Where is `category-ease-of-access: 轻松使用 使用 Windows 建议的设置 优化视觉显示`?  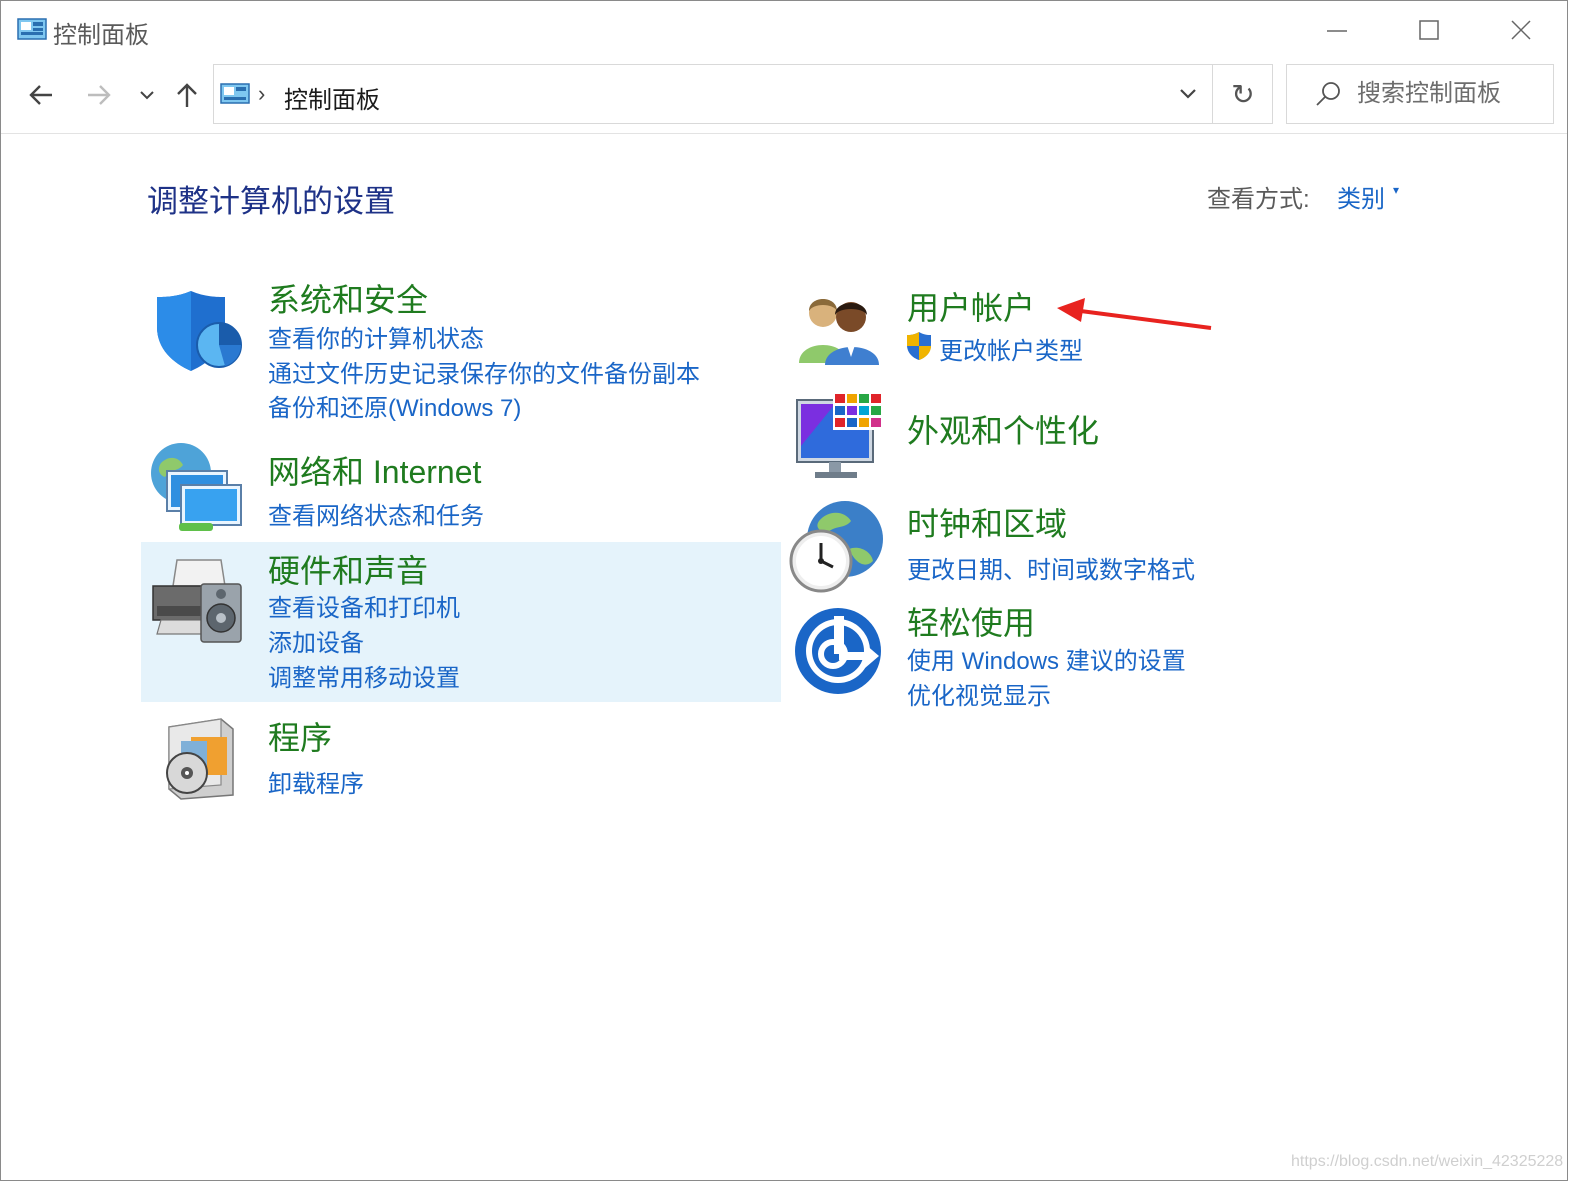
category-ease-of-access: 轻松使用 使用 Windows 建议的设置 优化视觉显示 is located at coordinates (1101, 653).